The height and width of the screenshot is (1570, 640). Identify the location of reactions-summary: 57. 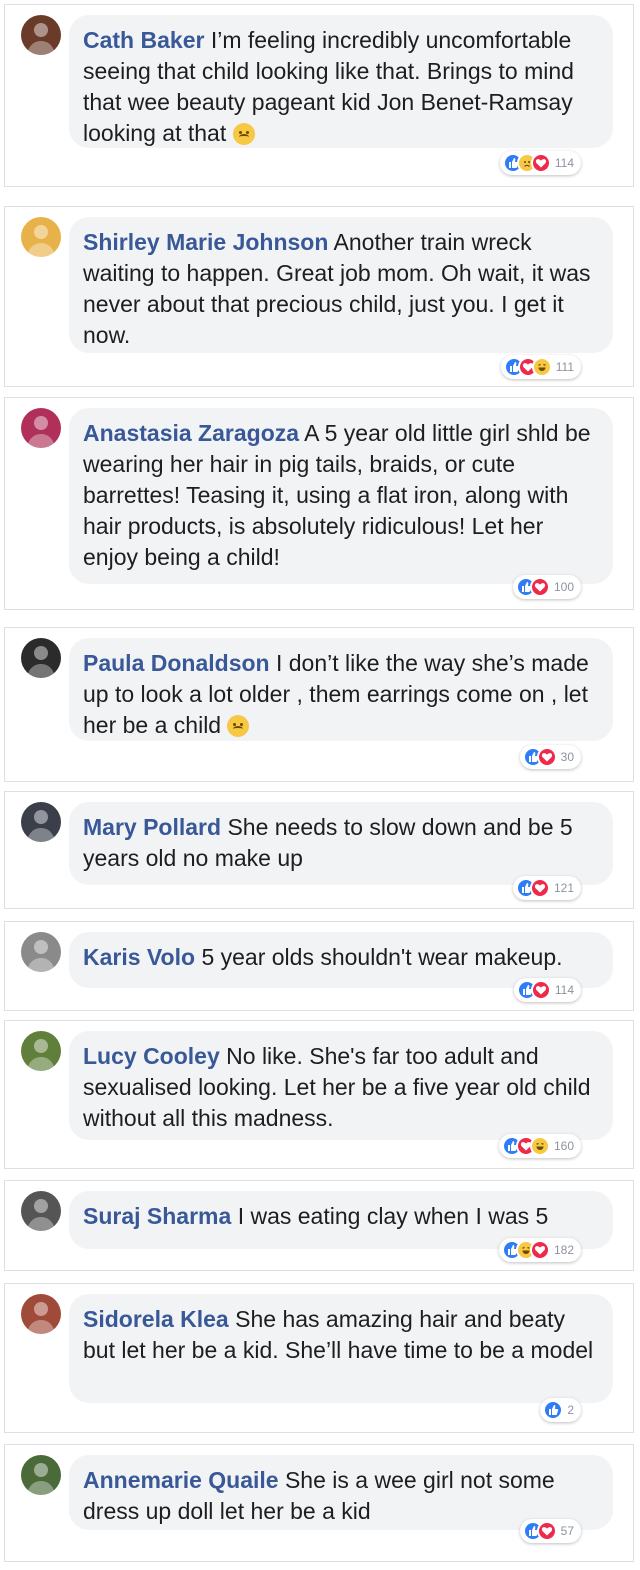
(550, 1531).